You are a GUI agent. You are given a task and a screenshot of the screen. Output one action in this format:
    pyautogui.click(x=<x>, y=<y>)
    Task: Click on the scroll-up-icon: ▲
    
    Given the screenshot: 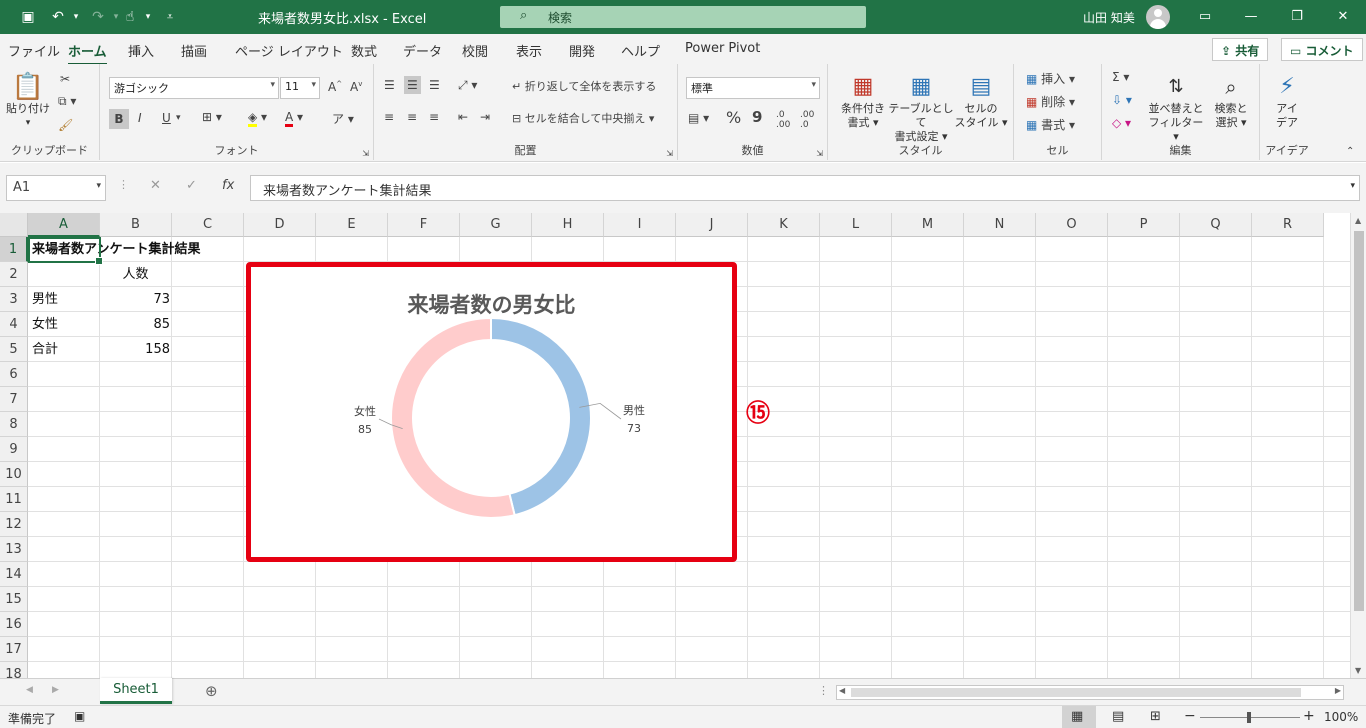 What is the action you would take?
    pyautogui.click(x=1358, y=220)
    